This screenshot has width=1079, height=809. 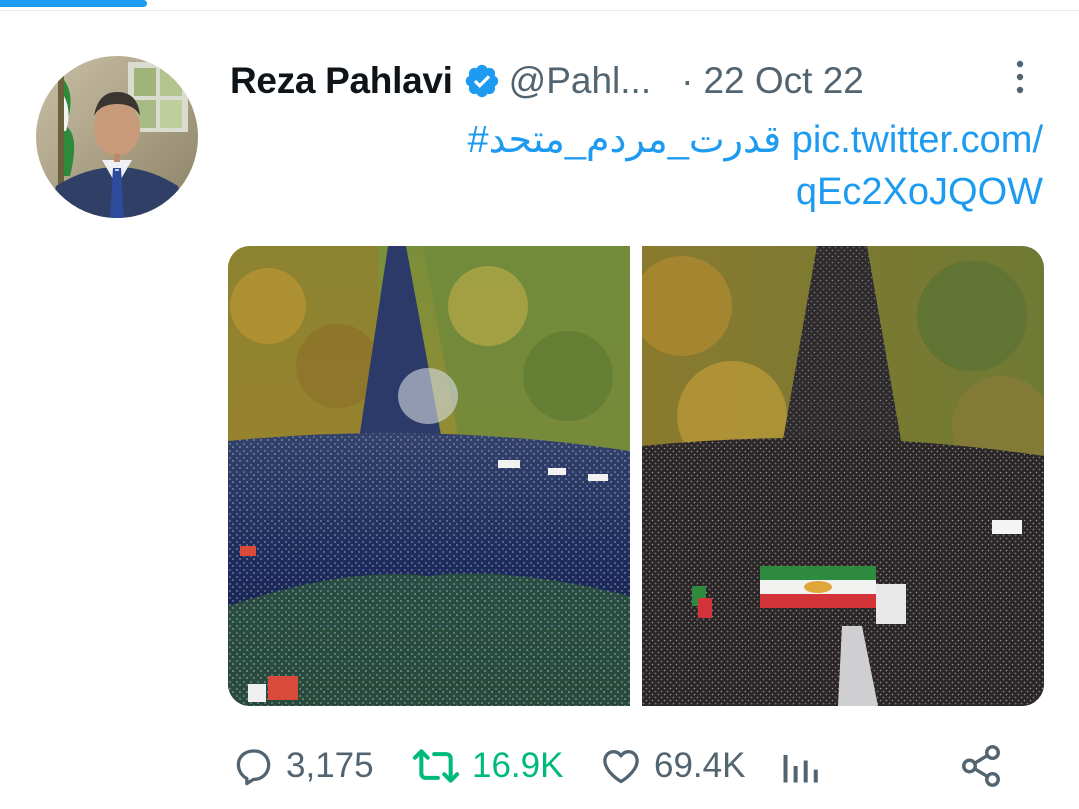 I want to click on share-icon, so click(x=981, y=766).